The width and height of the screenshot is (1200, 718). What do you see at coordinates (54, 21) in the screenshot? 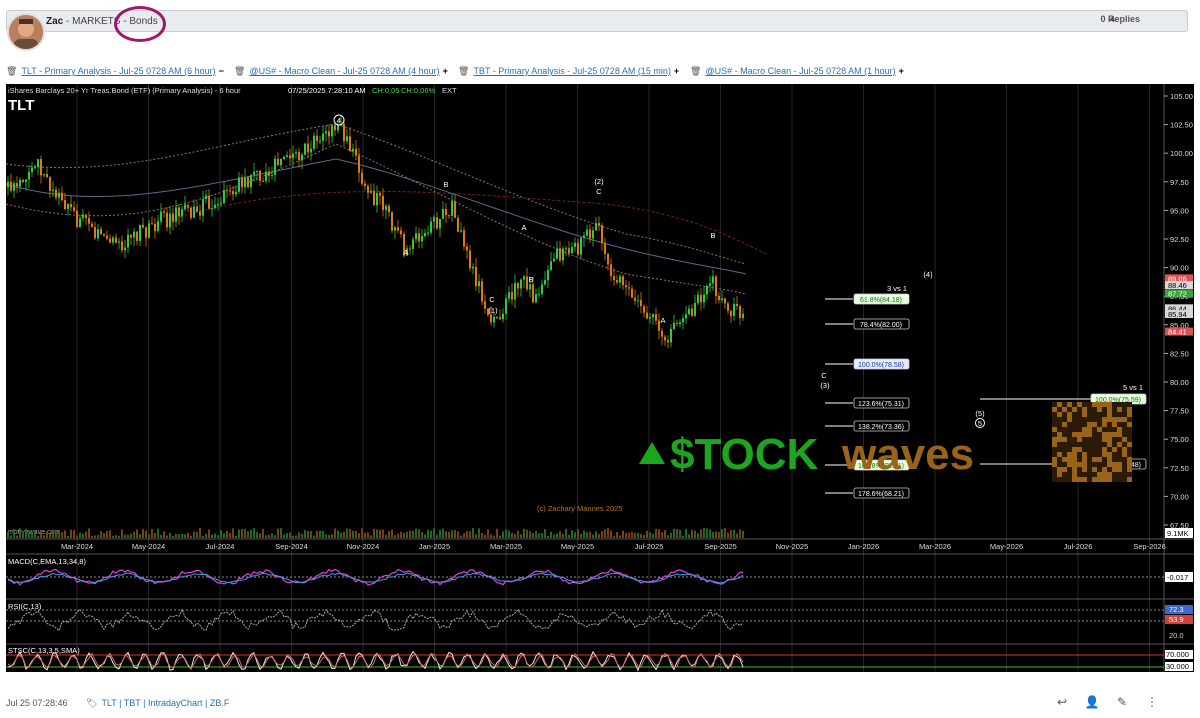
I see `post-author: Zac` at bounding box center [54, 21].